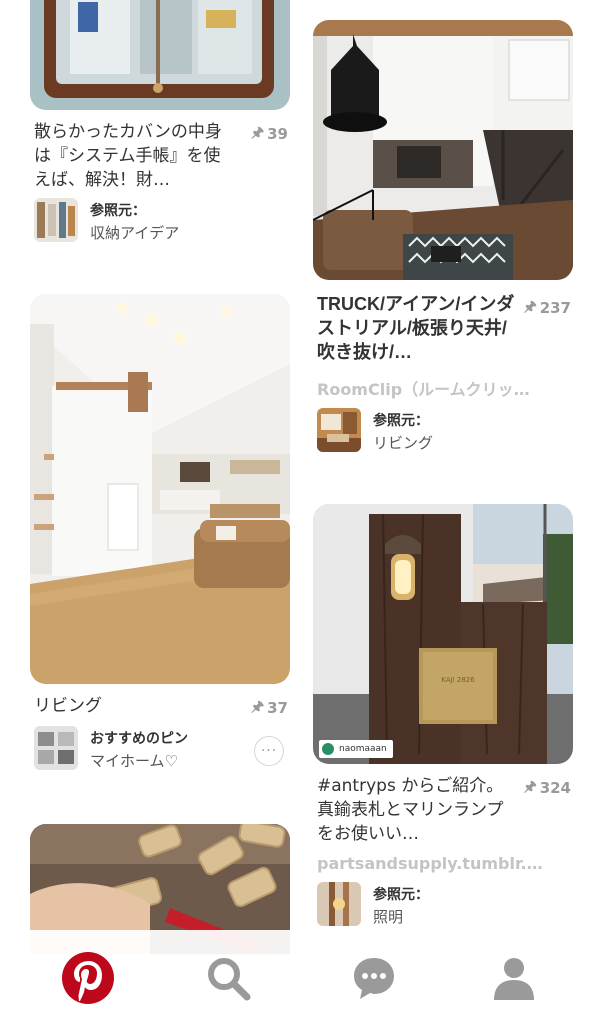 The image size is (603, 1024). I want to click on bottom-tab-bar, so click(301, 977).